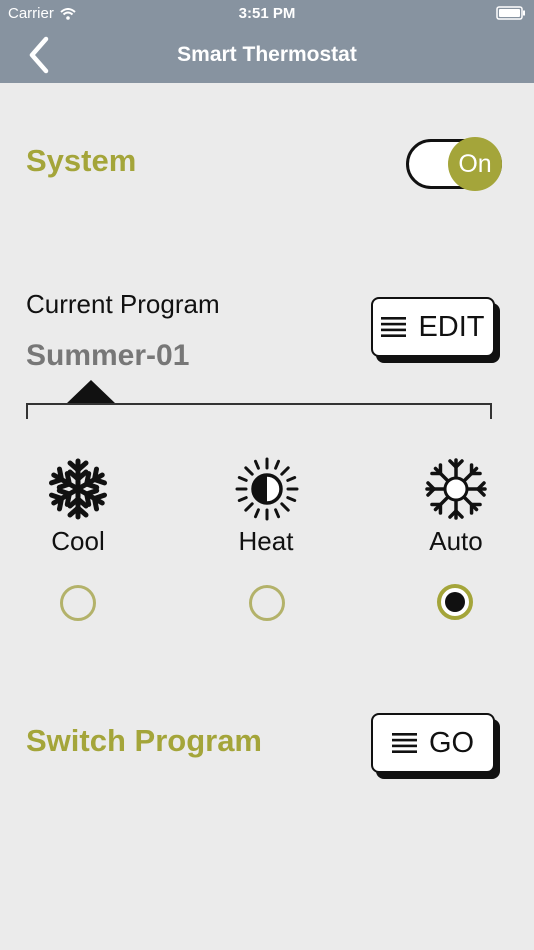  I want to click on mode-bracket, so click(259, 411).